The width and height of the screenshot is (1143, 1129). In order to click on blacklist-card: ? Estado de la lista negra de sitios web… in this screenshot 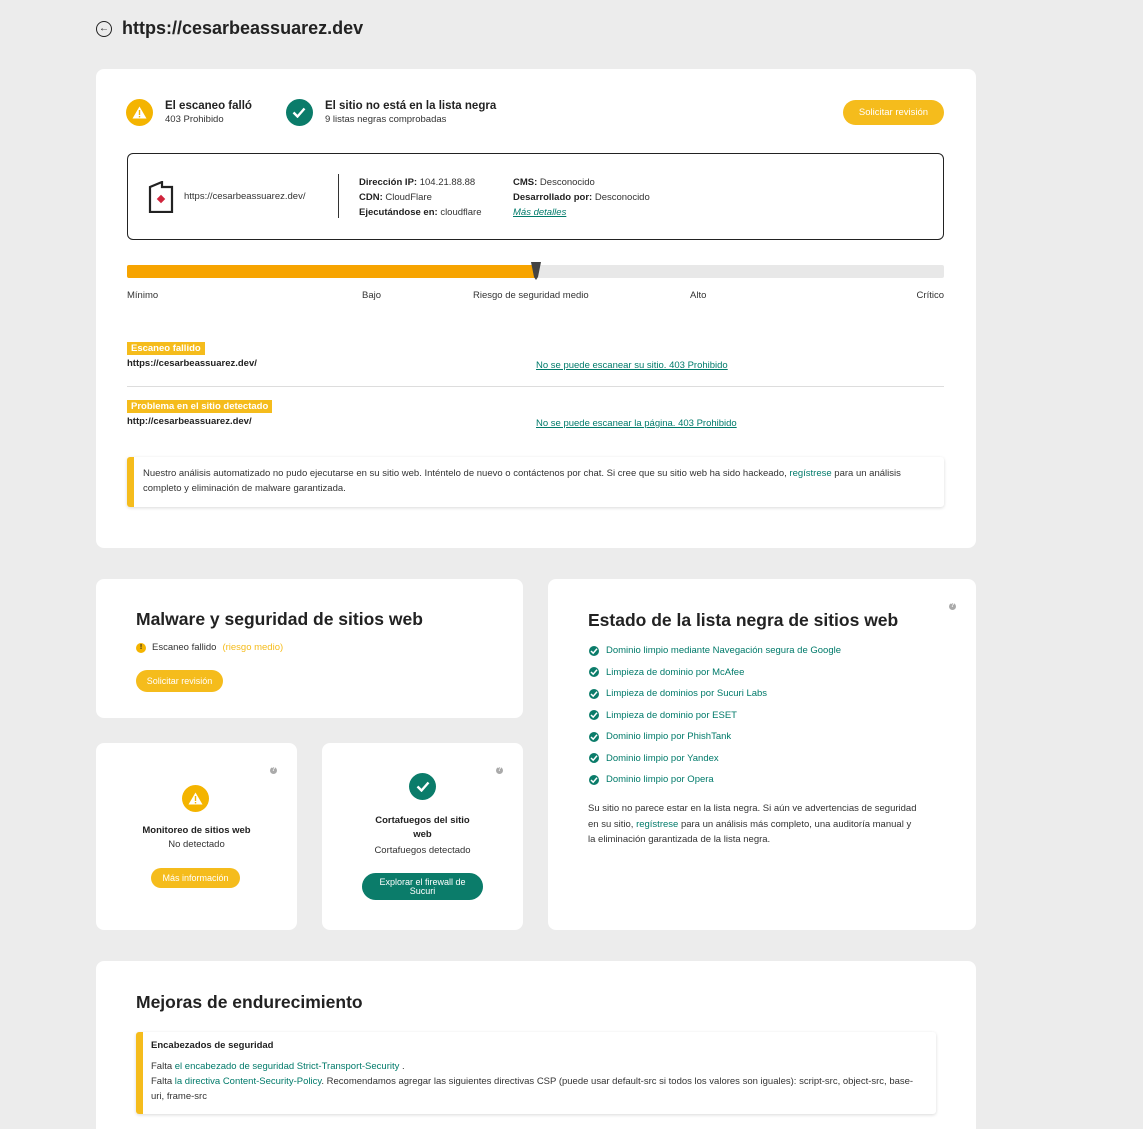, I will do `click(762, 754)`.